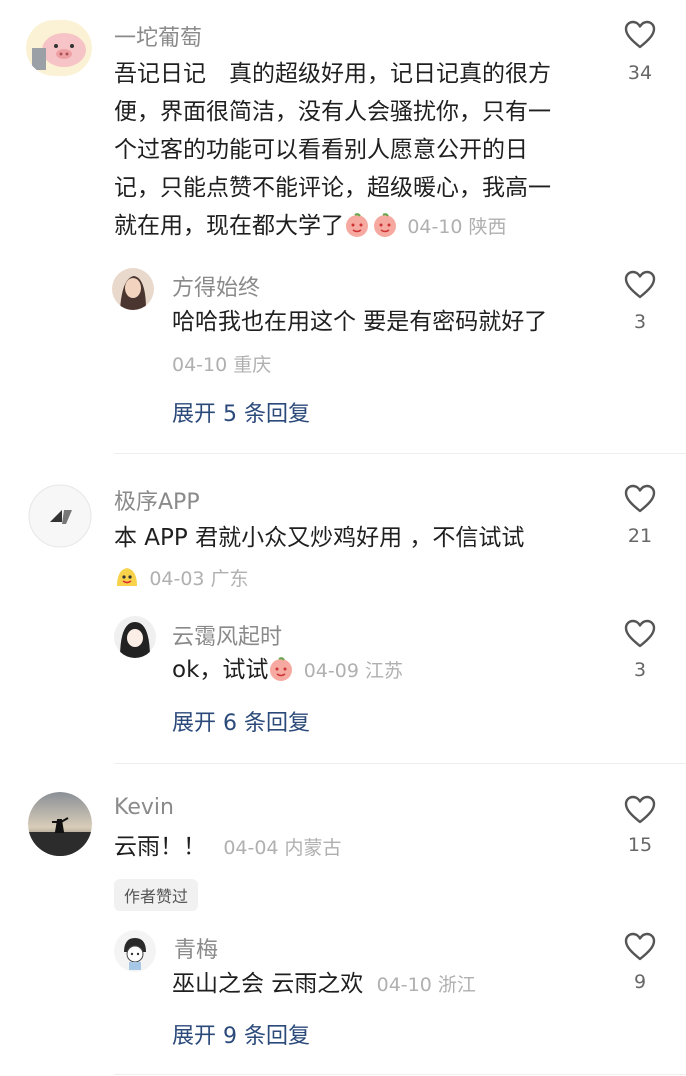  What do you see at coordinates (216, 286) in the screenshot?
I see `reply-username: 方得始终` at bounding box center [216, 286].